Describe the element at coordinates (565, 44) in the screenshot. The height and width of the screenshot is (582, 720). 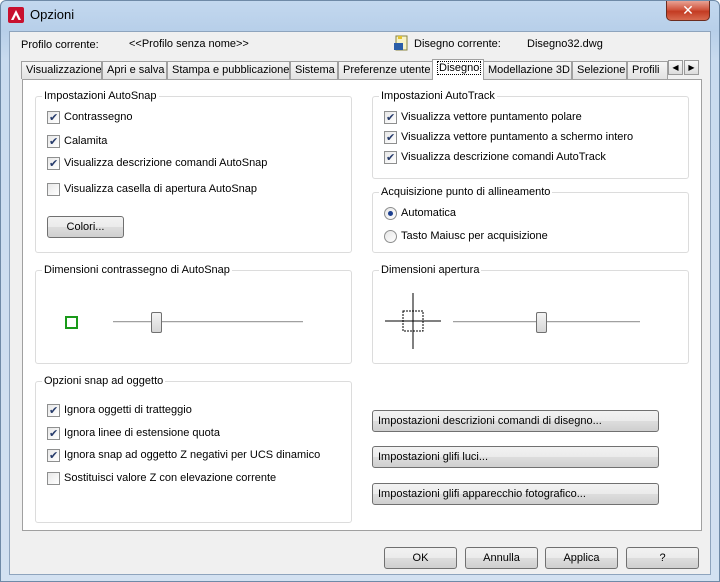
I see `current-drawing-value: Disegno32.dwg` at that location.